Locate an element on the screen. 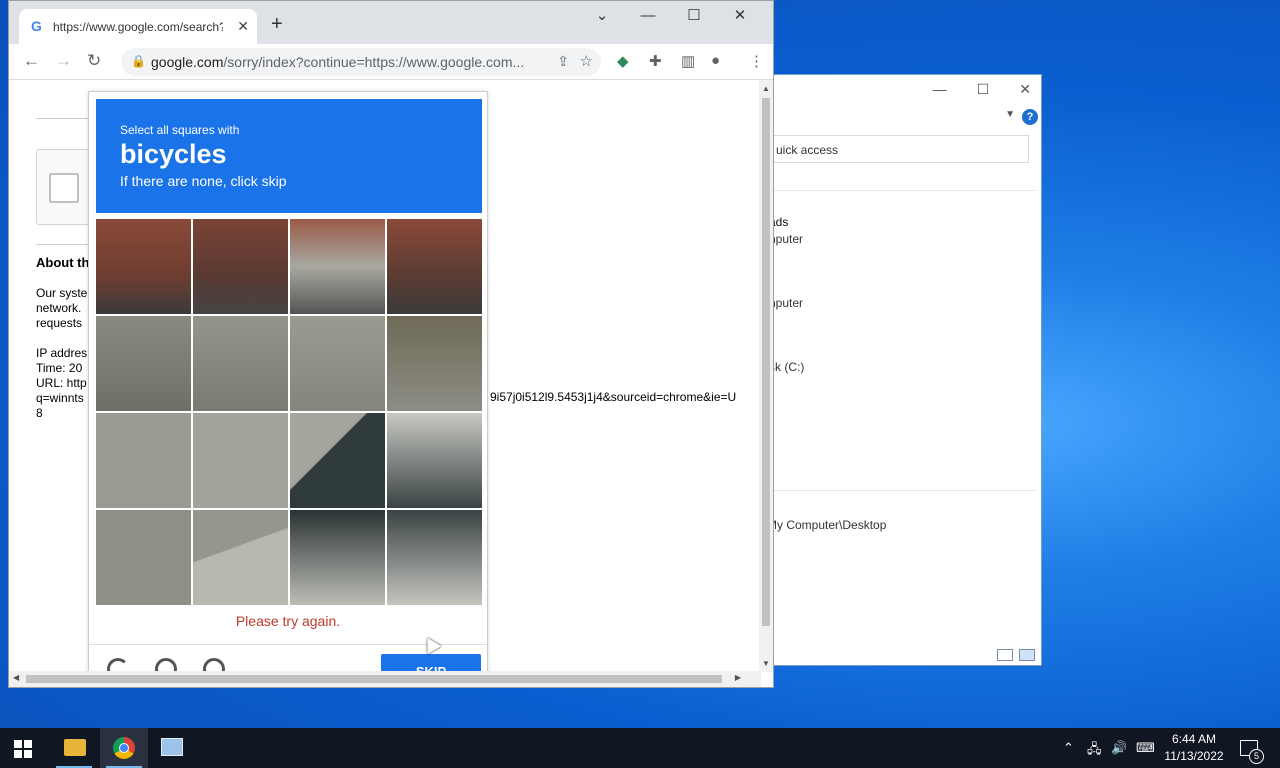 The width and height of the screenshot is (1280, 768). system-clock: 6:44 AM 11/13/2022 is located at coordinates (1194, 748).